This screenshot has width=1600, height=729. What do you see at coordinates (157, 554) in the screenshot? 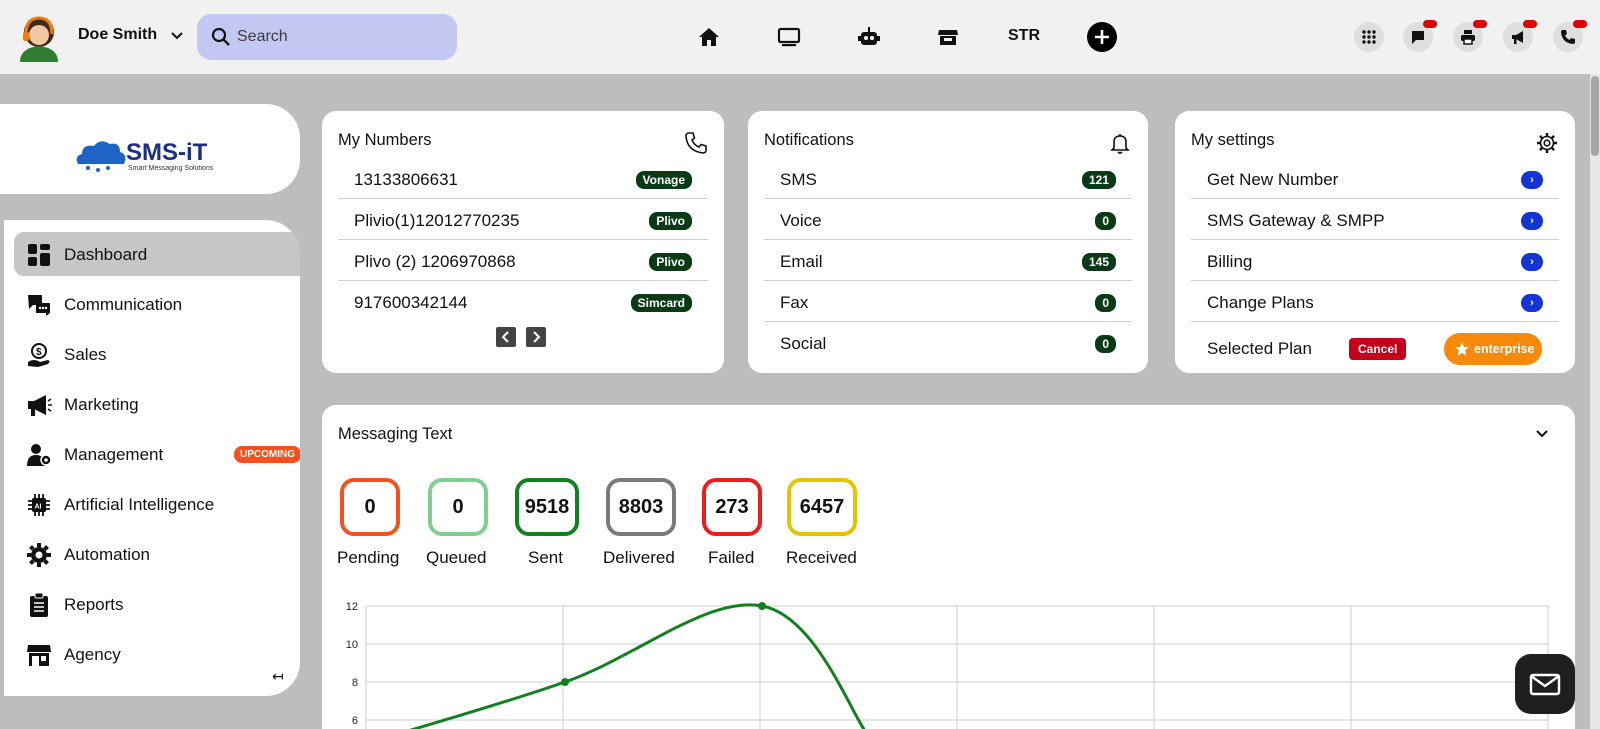
I see `sidebar-item-automation: Automation` at bounding box center [157, 554].